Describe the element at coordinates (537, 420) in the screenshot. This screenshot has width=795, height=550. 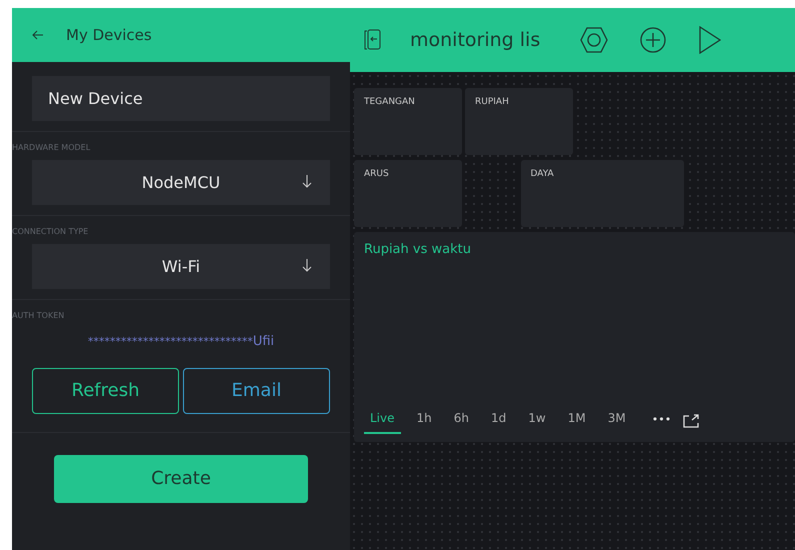
I see `time-range-tab: 1w` at that location.